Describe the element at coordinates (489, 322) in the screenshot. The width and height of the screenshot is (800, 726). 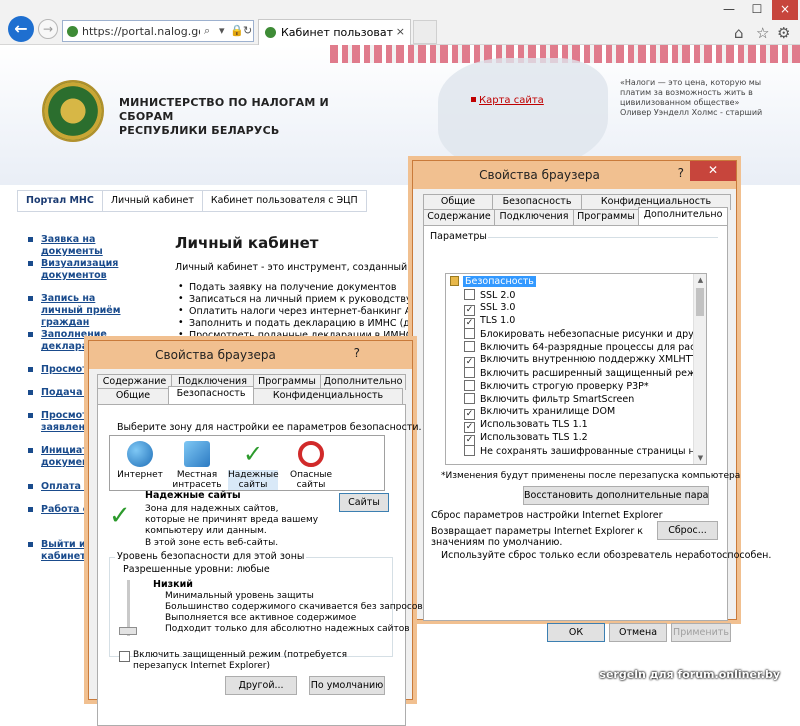
I see `setting-row: ✓ TLS 1.0` at that location.